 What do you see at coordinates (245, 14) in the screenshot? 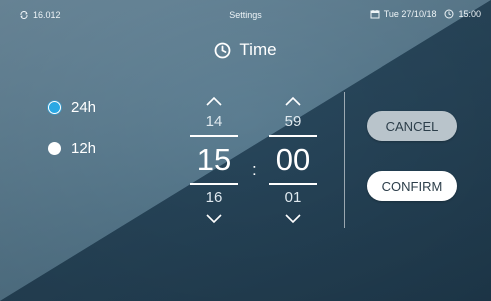
I see `status-bar: 16.012 Settings Tue 27/10/18 15:00` at bounding box center [245, 14].